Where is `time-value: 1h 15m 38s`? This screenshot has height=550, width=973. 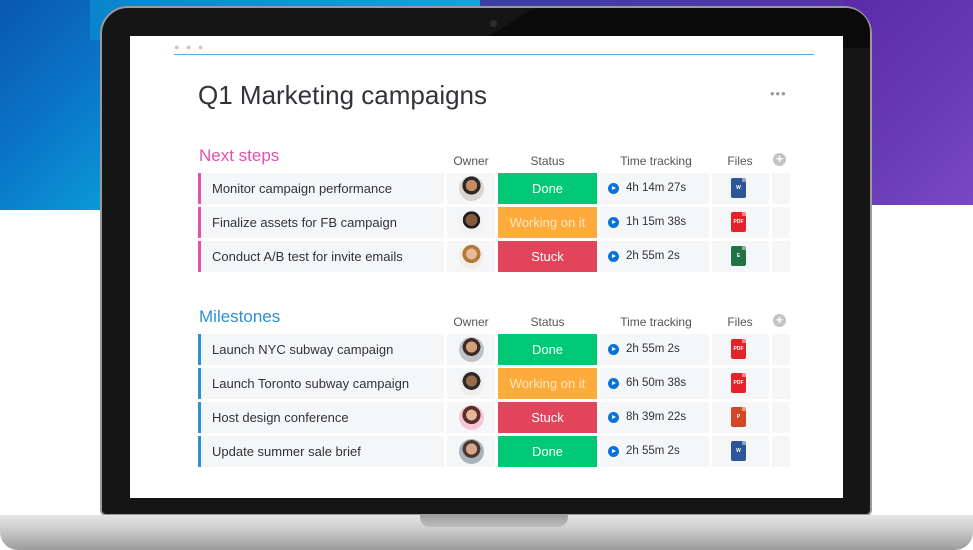
time-value: 1h 15m 38s is located at coordinates (656, 222).